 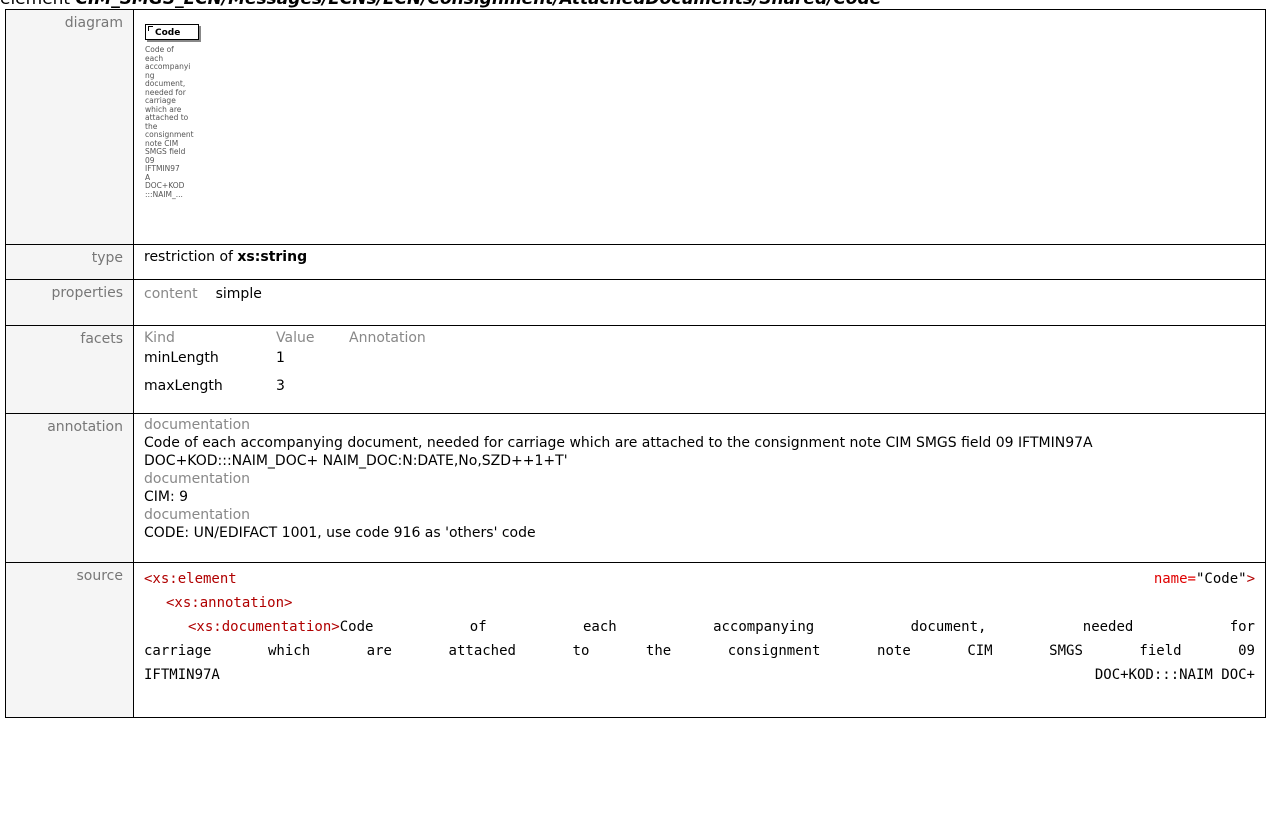 I want to click on diagram-doc-line: accompanyi, so click(x=168, y=66).